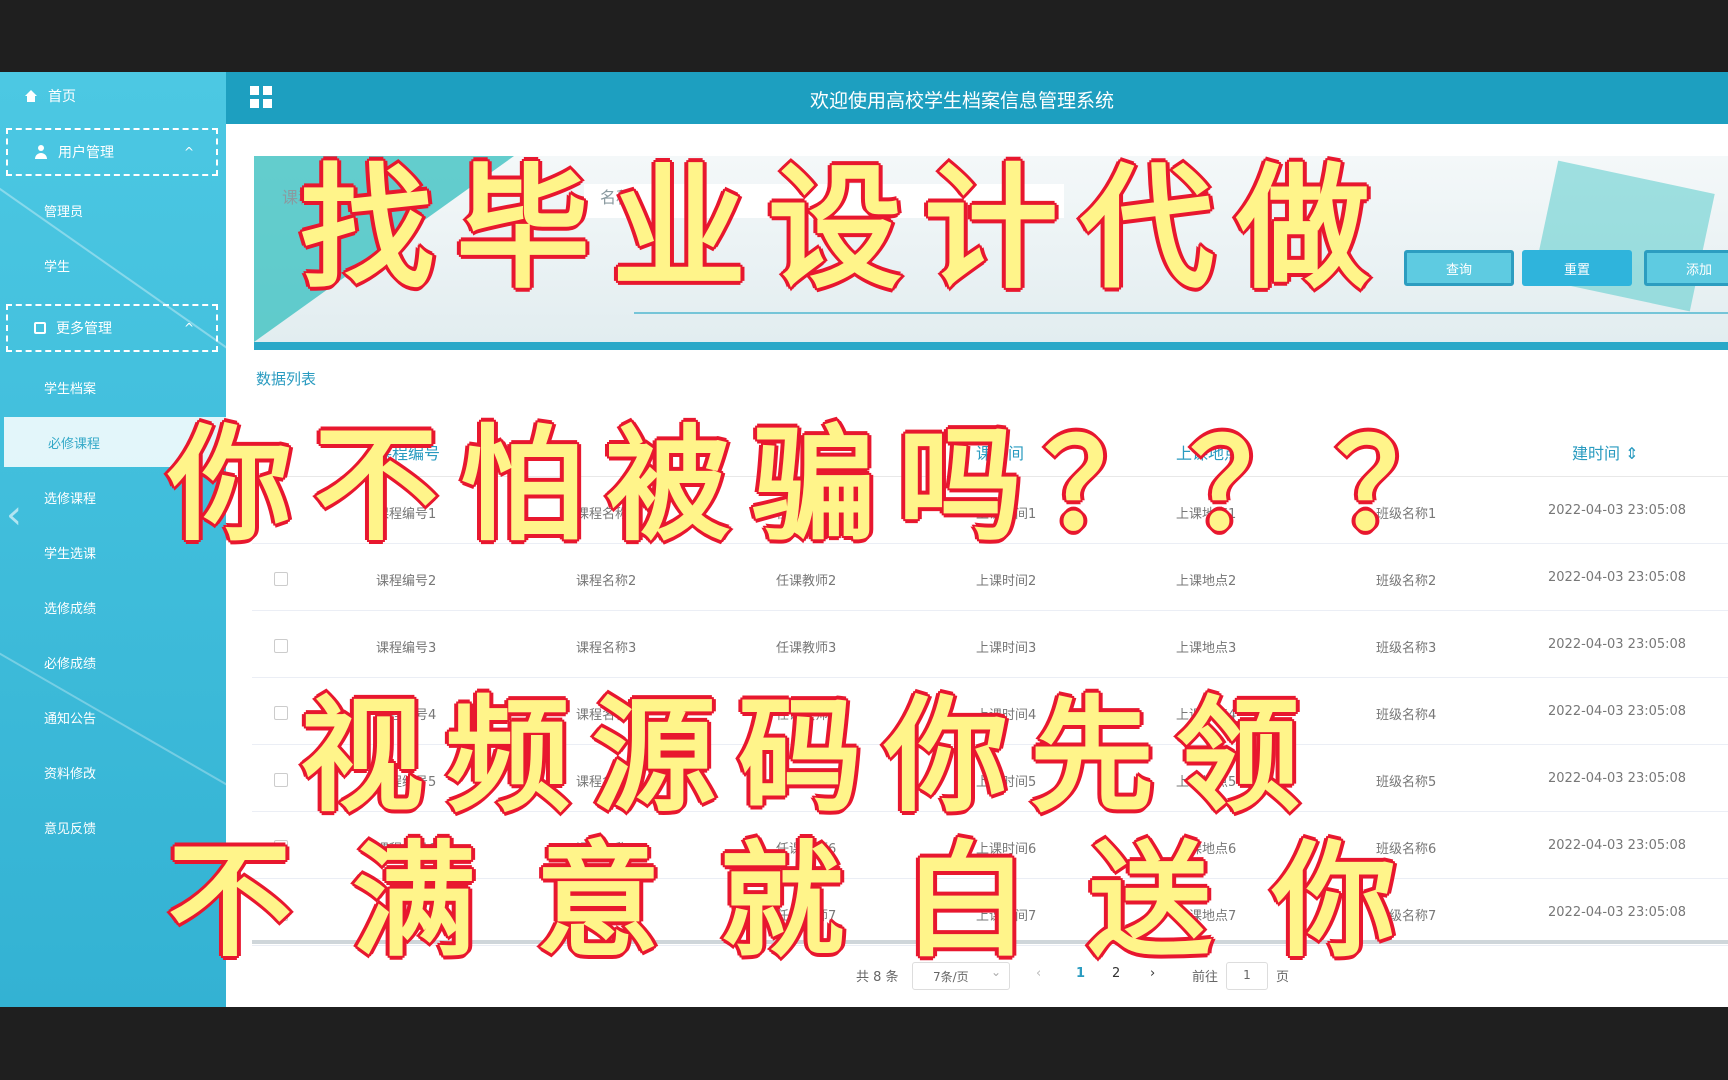 Image resolution: width=1728 pixels, height=1080 pixels. I want to click on sidebar-item-label: 首页, so click(62, 97).